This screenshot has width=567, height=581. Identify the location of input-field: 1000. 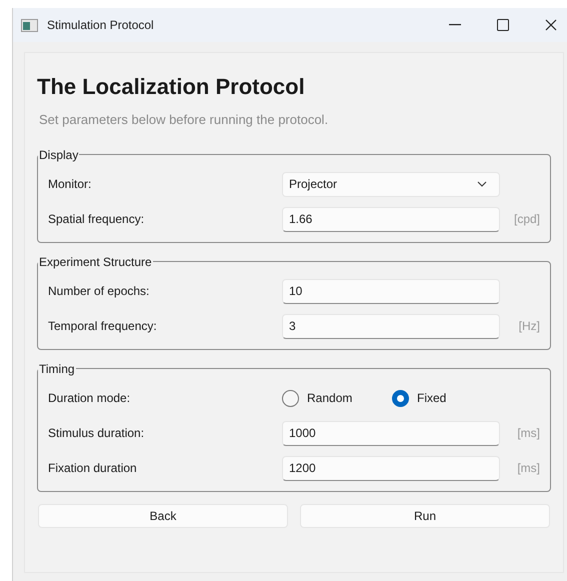
(391, 433).